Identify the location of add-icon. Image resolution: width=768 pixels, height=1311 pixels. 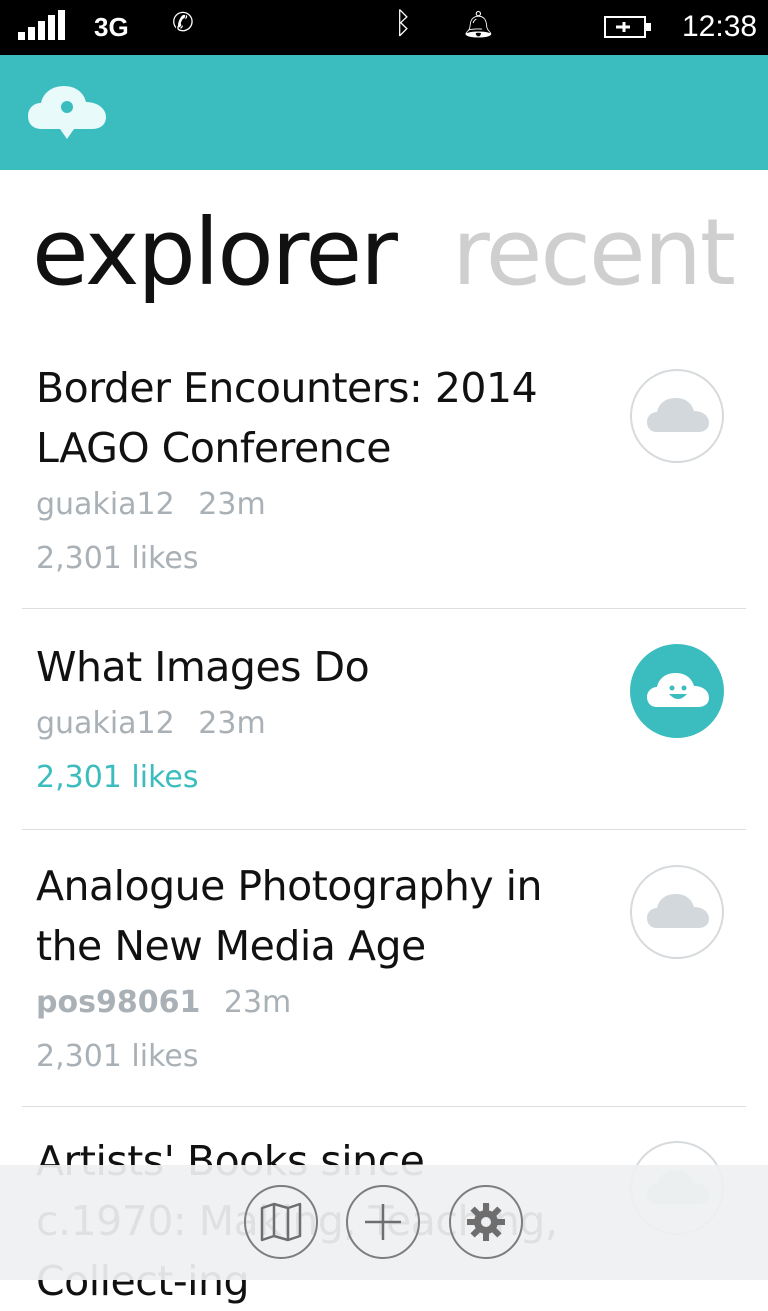
(383, 1222).